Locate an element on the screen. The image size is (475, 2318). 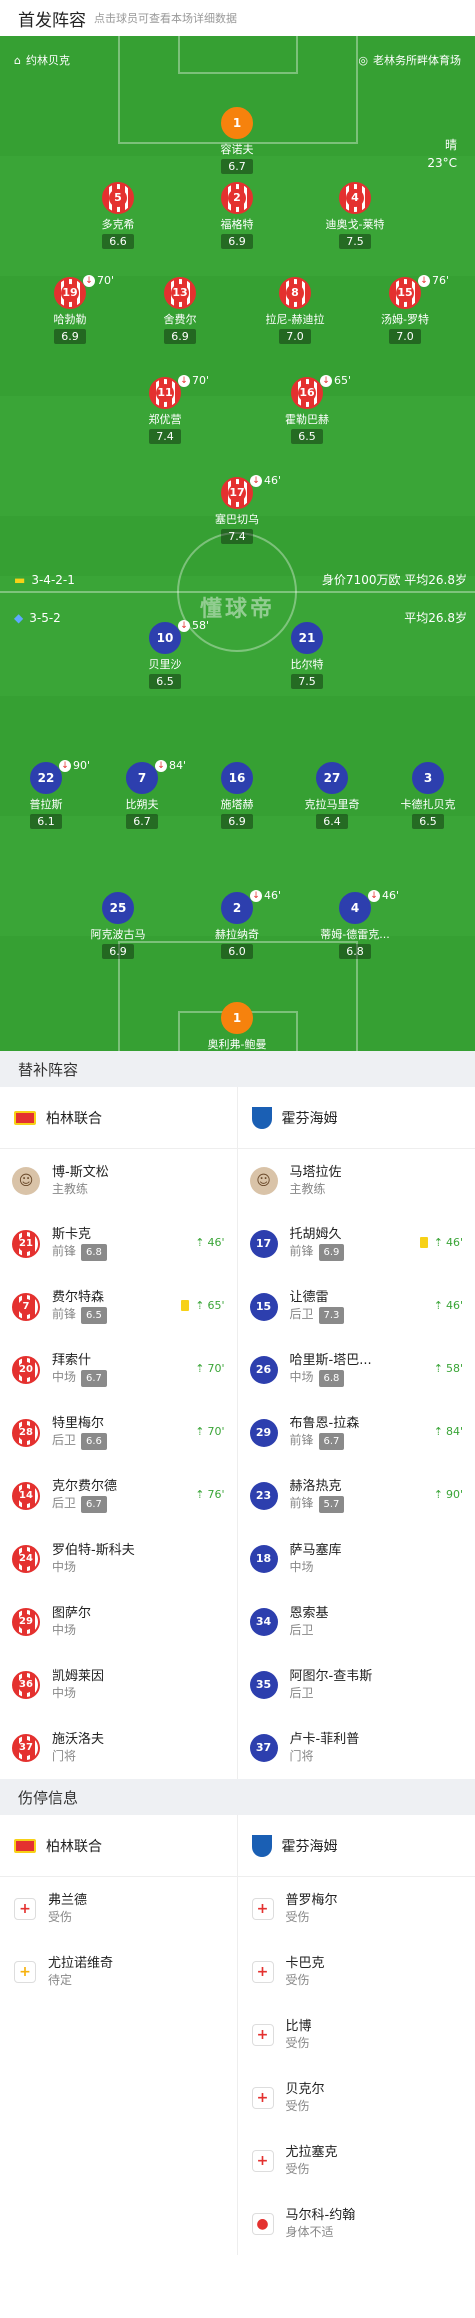
sub-name: 费尔特森 is located at coordinates (78, 1297).